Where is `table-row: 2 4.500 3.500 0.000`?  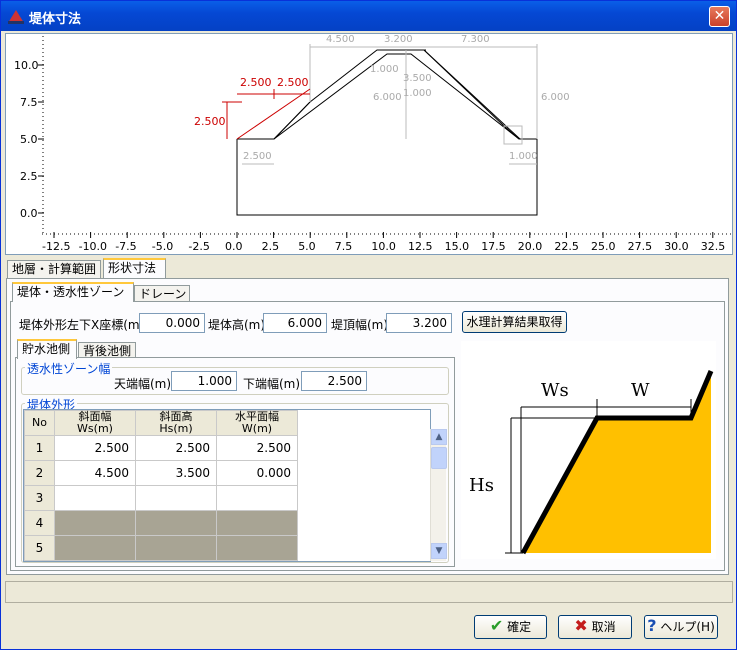 table-row: 2 4.500 3.500 0.000 is located at coordinates (161, 473).